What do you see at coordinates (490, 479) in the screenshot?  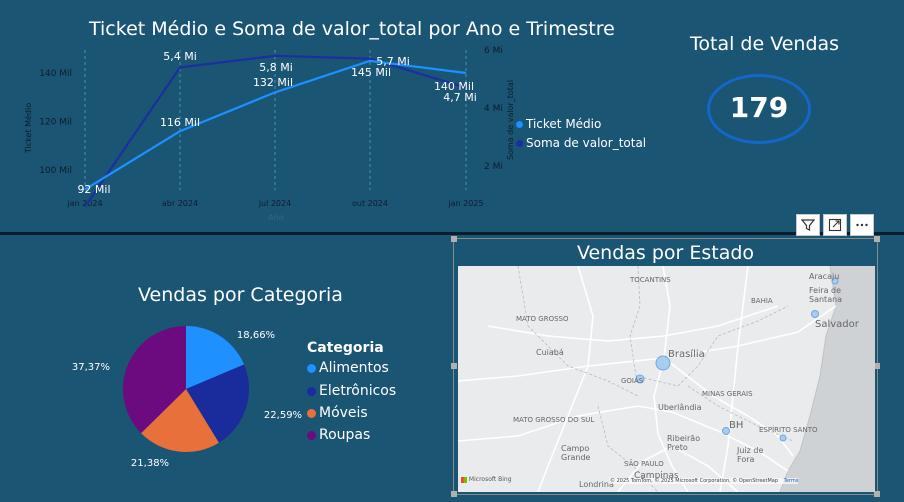 I see `bing-logo-text: Microsoft Bing` at bounding box center [490, 479].